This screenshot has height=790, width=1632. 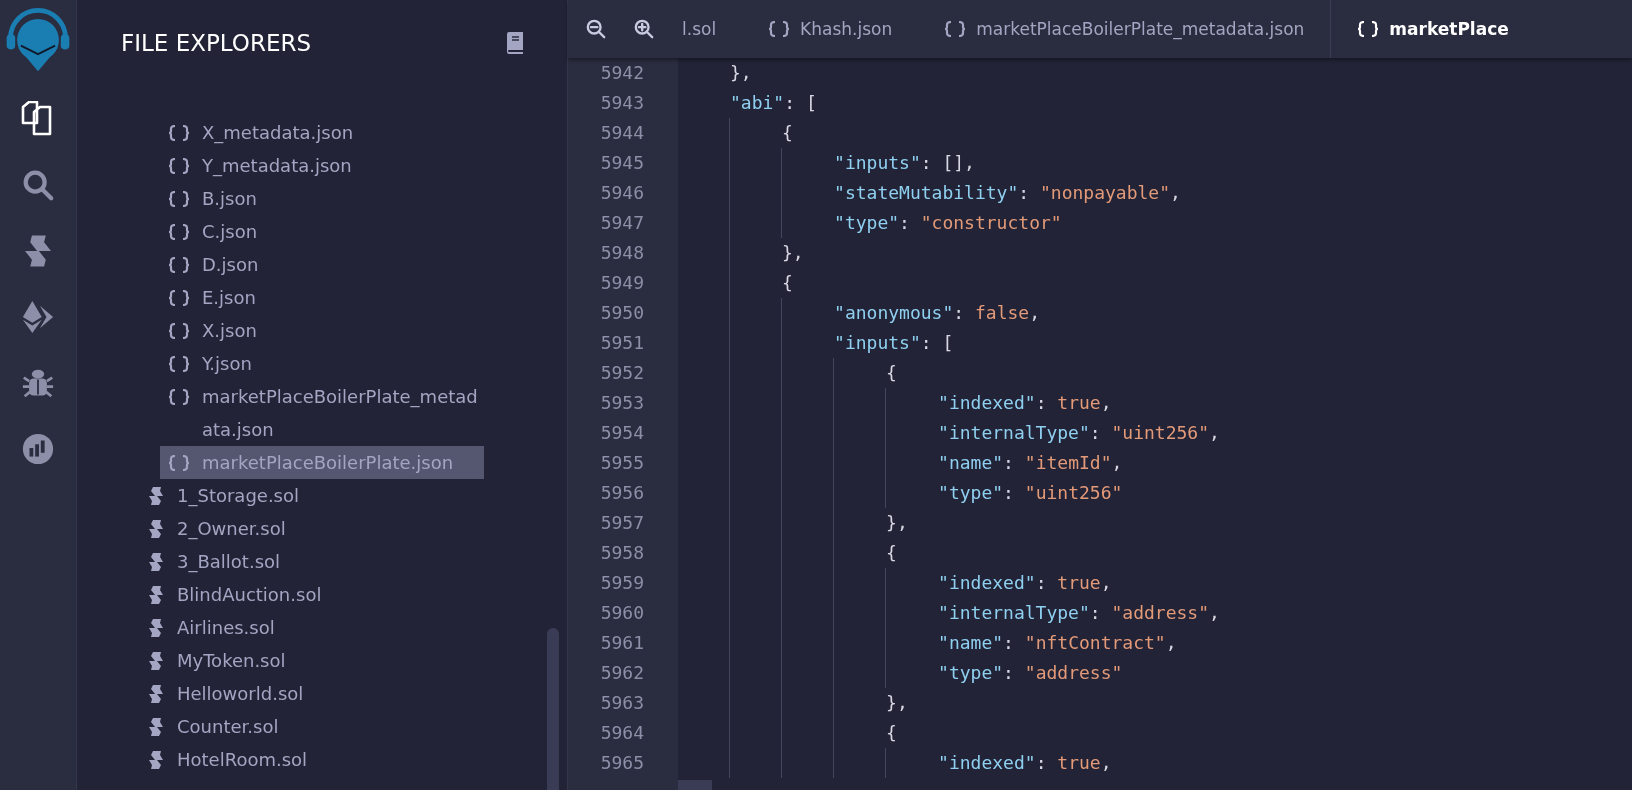 What do you see at coordinates (621, 583) in the screenshot?
I see `line-number: 5959` at bounding box center [621, 583].